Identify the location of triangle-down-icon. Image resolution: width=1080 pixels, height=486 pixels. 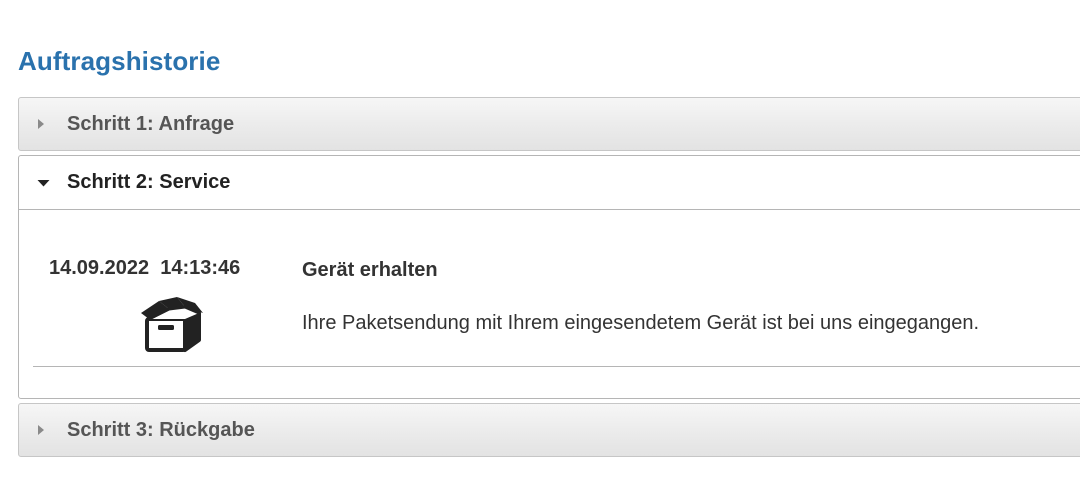
(52, 183).